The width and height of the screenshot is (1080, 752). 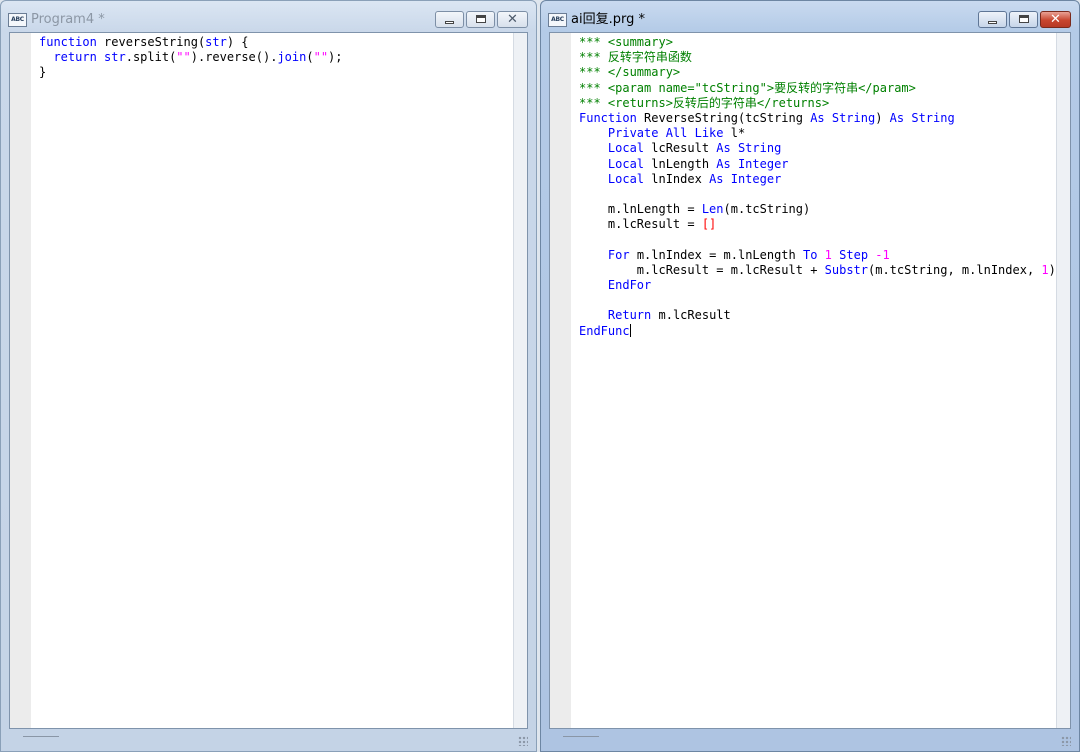 What do you see at coordinates (824, 315) in the screenshot?
I see `code-line: Return m.lcResult` at bounding box center [824, 315].